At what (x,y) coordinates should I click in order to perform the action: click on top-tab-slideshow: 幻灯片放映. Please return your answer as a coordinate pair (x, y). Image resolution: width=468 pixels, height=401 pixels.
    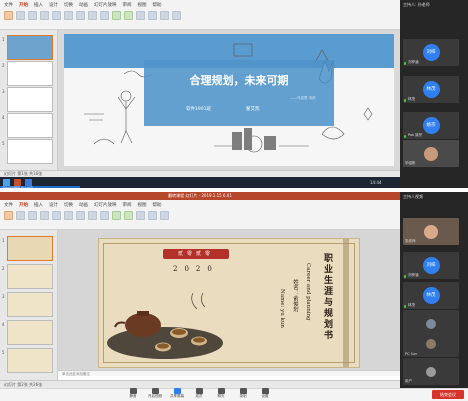
    Looking at the image, I should click on (105, 5).